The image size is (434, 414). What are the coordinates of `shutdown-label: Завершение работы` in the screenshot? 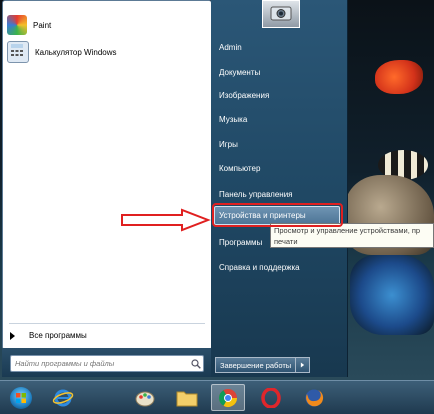 It's located at (256, 365).